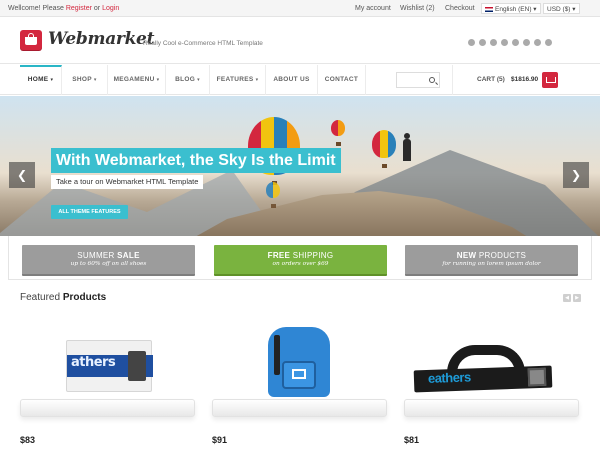  Describe the element at coordinates (483, 379) in the screenshot. I see `product-image-belt: eathers` at that location.